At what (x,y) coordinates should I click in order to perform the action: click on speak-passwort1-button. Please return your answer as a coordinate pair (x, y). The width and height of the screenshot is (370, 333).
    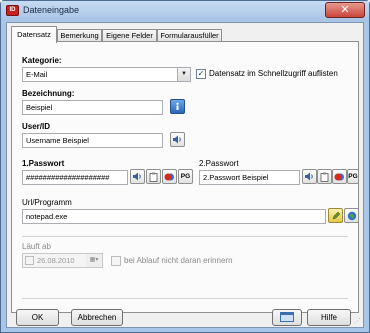
    Looking at the image, I should click on (137, 176).